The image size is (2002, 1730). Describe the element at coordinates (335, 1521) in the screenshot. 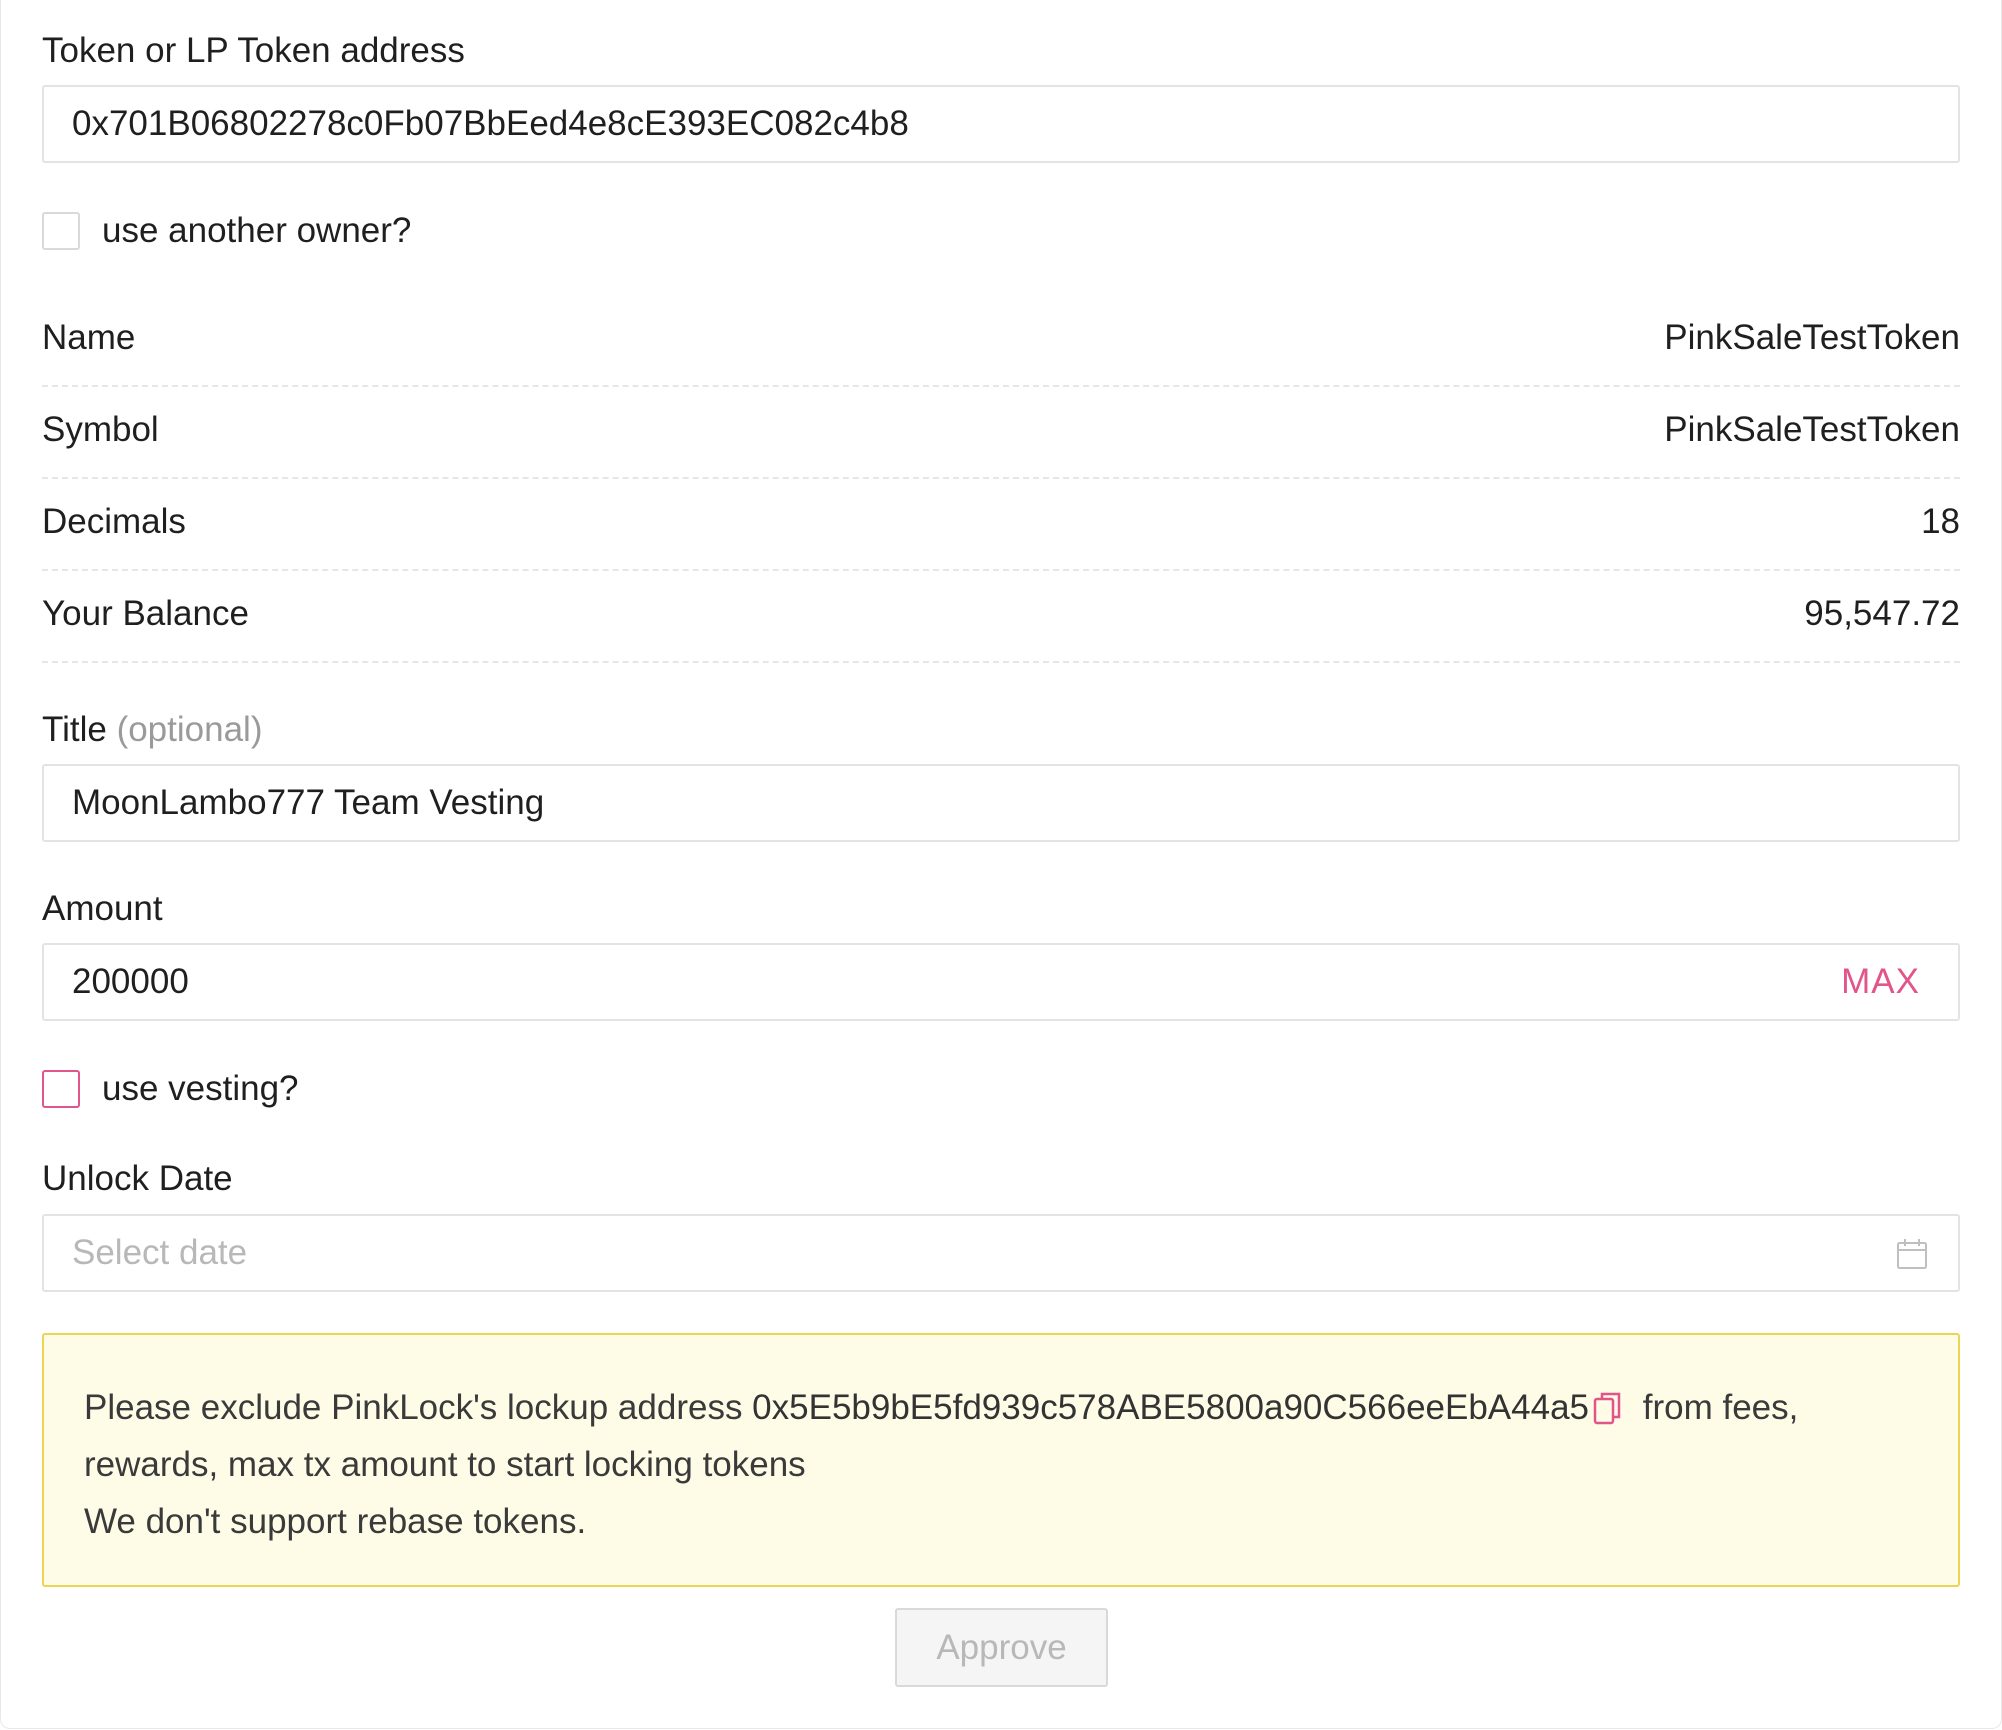

I see `notice-line2: We don't support rebase tokens.` at that location.